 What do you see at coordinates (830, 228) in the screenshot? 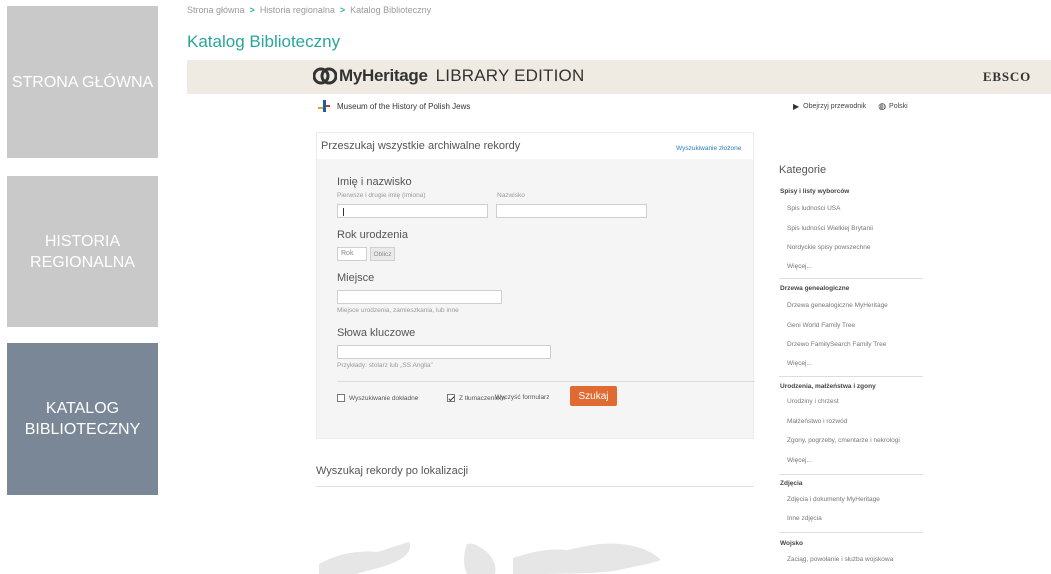
I see `category-item: Spis ludności Wielkiej Brytanii` at bounding box center [830, 228].